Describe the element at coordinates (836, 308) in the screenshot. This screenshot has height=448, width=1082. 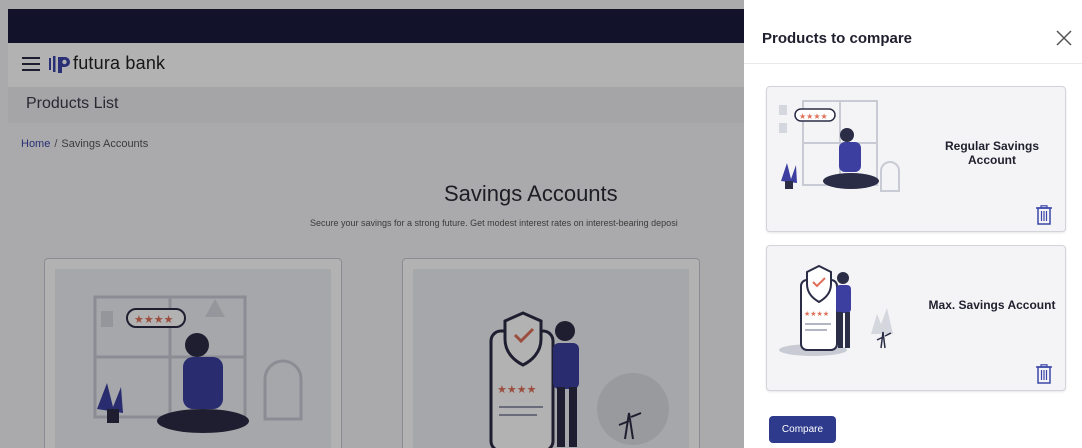
I see `man-phone-shield-illustration: ★★★★` at that location.